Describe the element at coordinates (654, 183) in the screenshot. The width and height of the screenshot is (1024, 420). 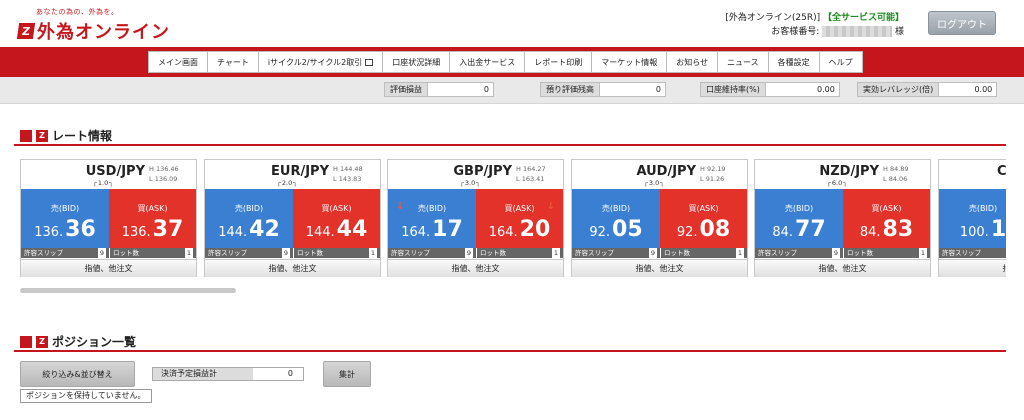
I see `spread-value: 3.0` at that location.